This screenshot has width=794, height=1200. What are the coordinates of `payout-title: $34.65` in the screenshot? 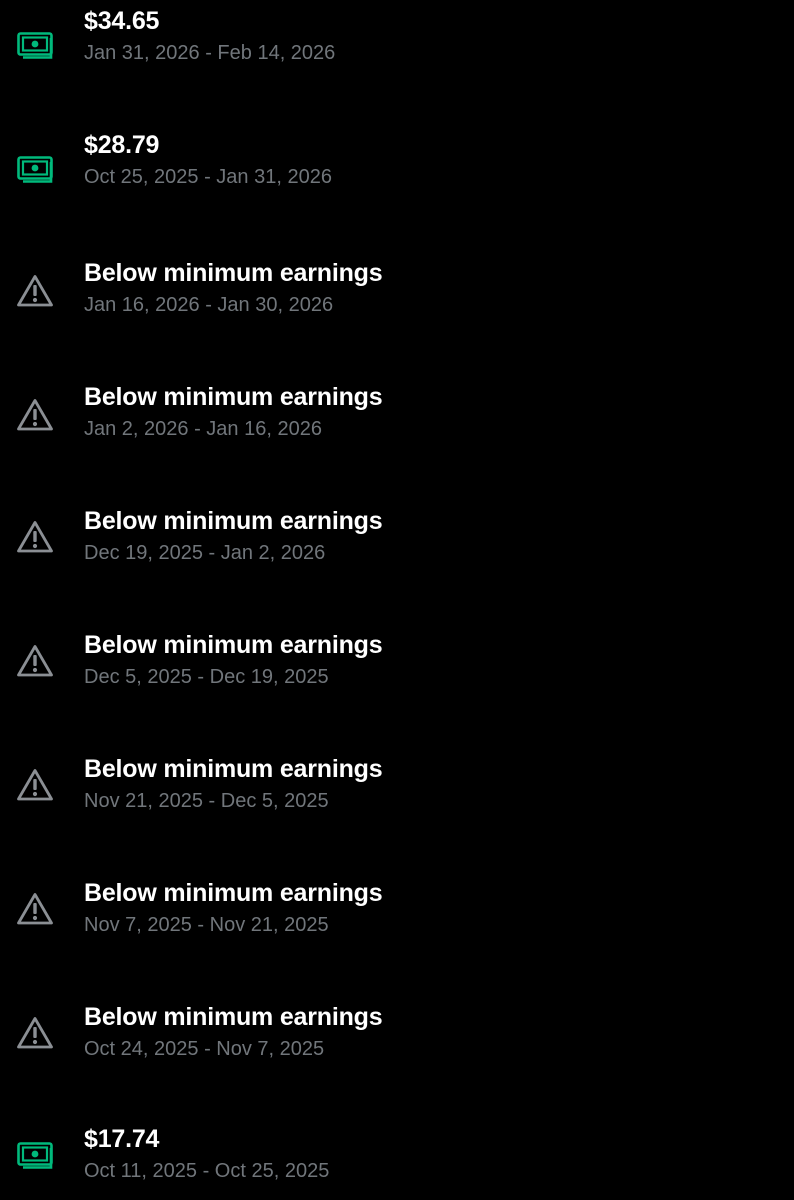 It's located at (122, 21).